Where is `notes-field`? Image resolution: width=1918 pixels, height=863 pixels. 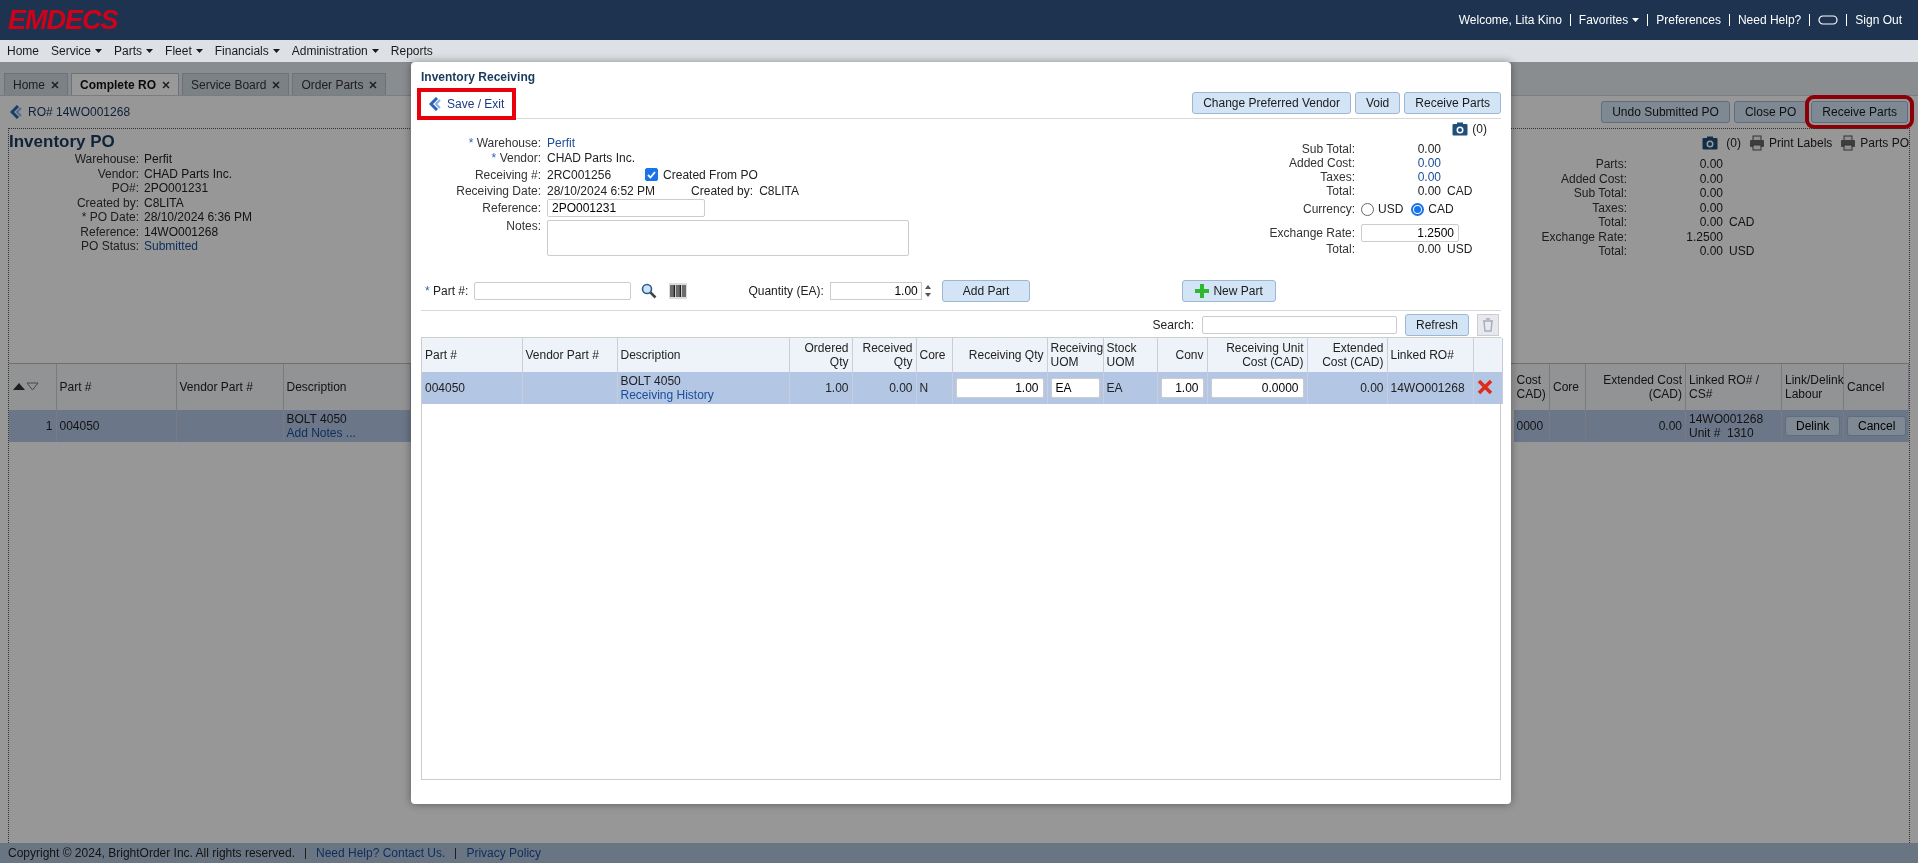
notes-field is located at coordinates (728, 237).